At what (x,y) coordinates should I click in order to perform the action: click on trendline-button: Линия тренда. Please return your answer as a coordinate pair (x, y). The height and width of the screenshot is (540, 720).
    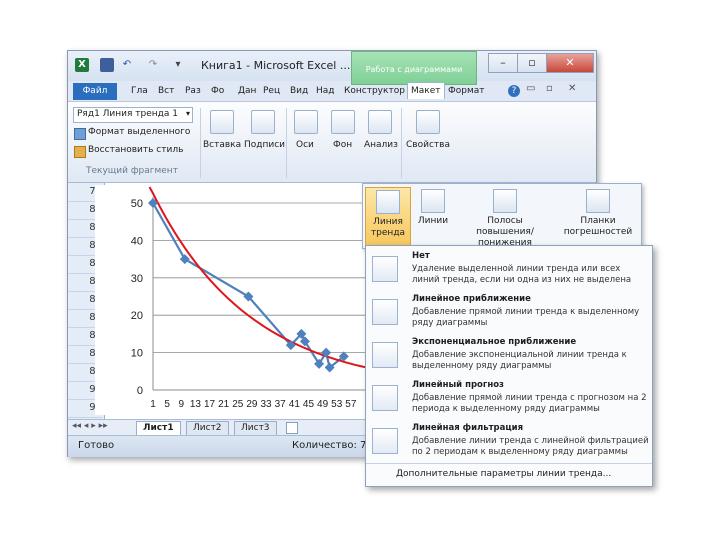
    Looking at the image, I should click on (388, 217).